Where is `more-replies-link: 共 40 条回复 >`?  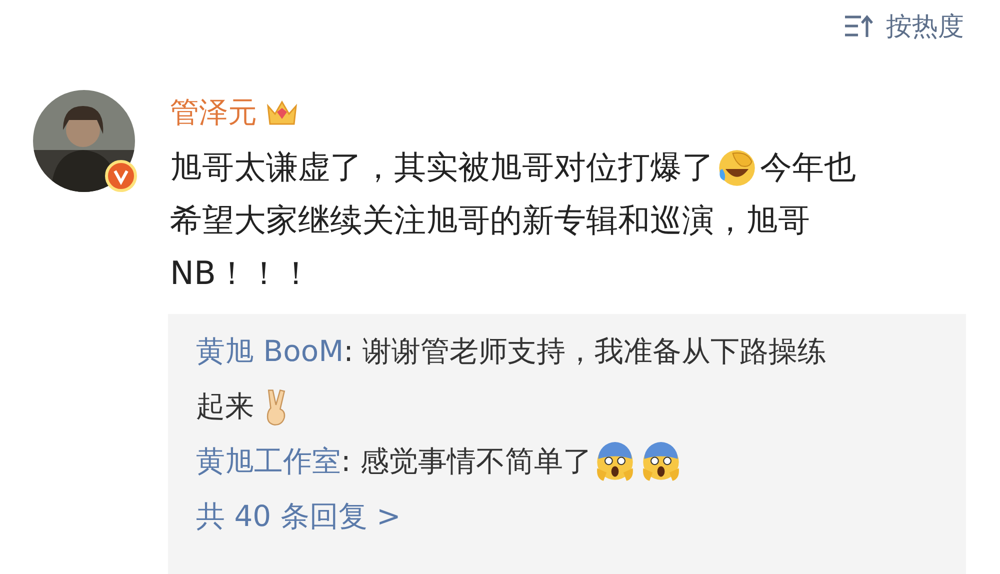
more-replies-link: 共 40 条回复 > is located at coordinates (298, 516).